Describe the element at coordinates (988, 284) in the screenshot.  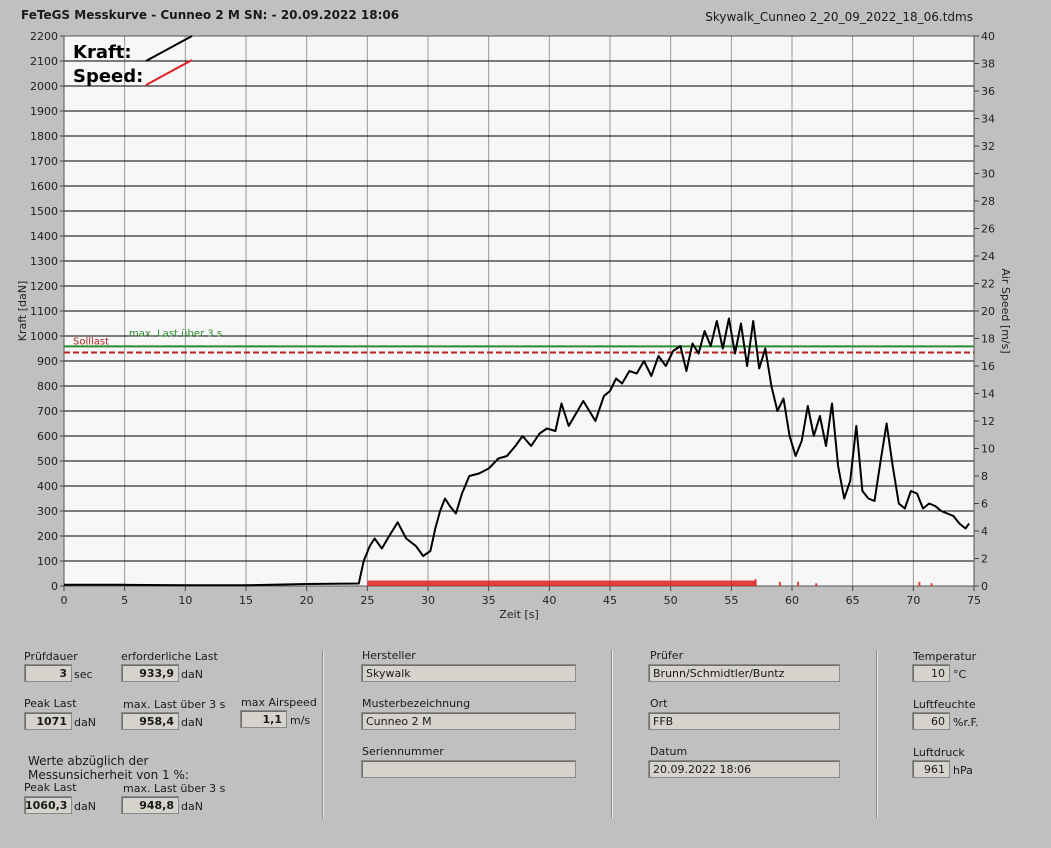
I see `y-right-tick-label: 22` at that location.